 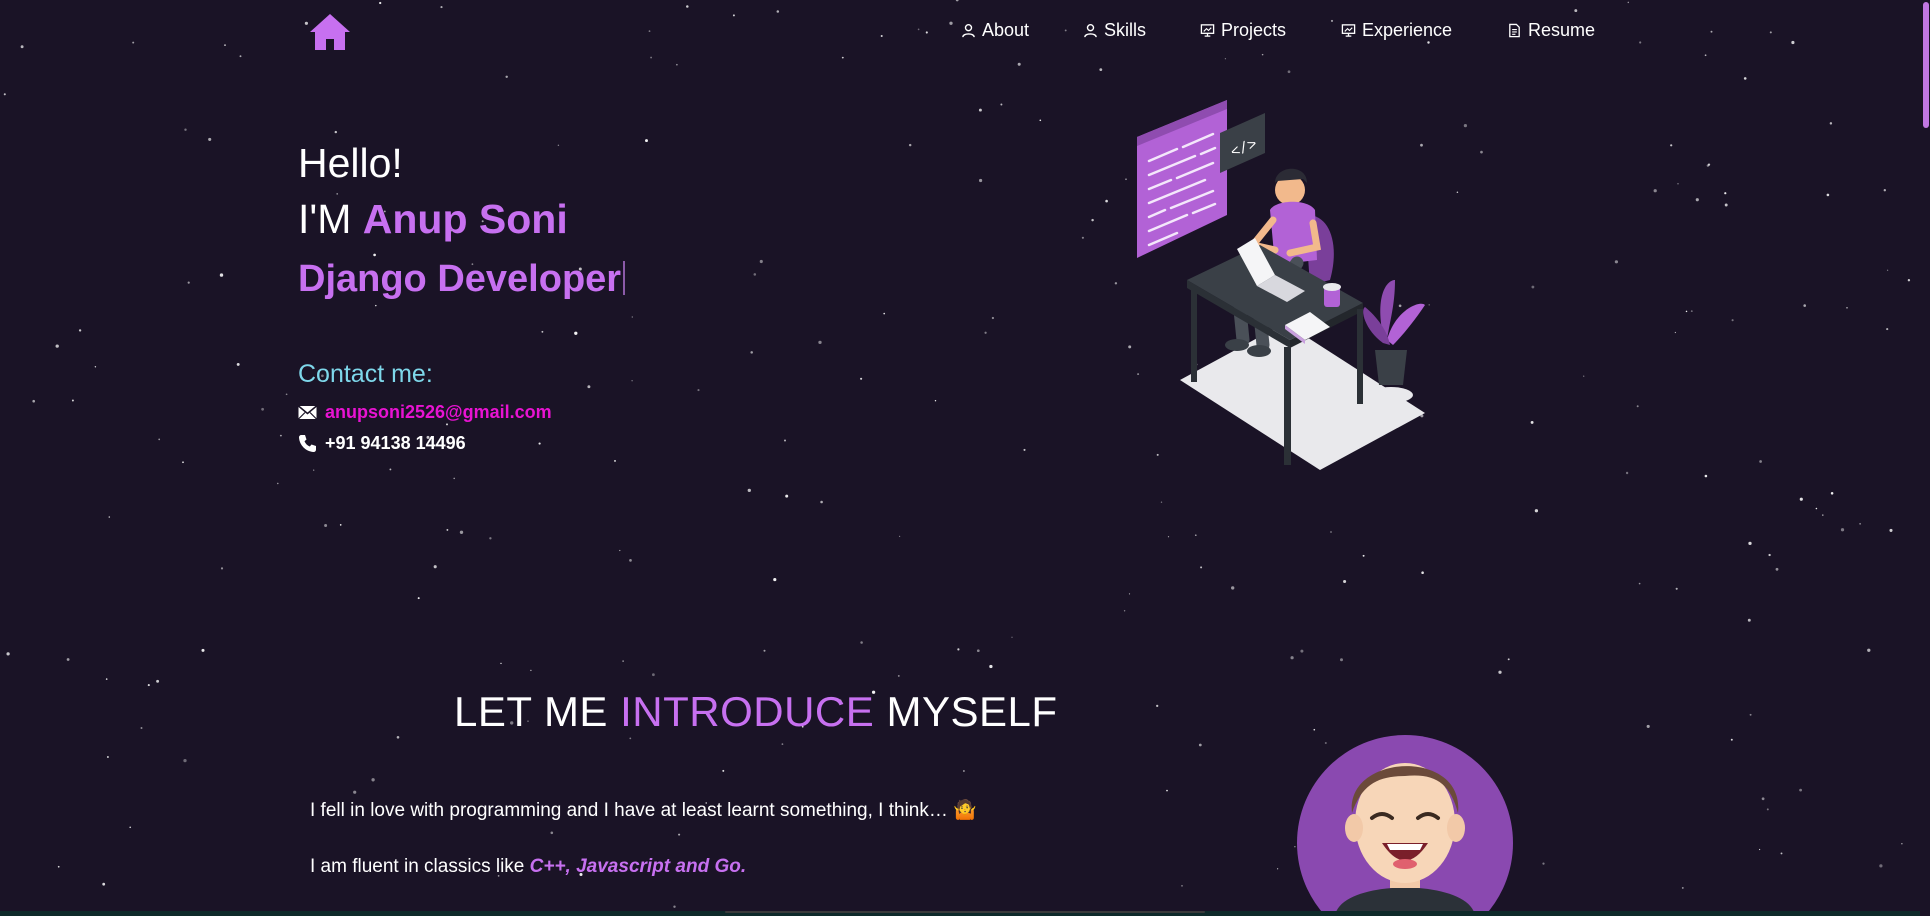 What do you see at coordinates (460, 279) in the screenshot?
I see `role-text: Django Developer` at bounding box center [460, 279].